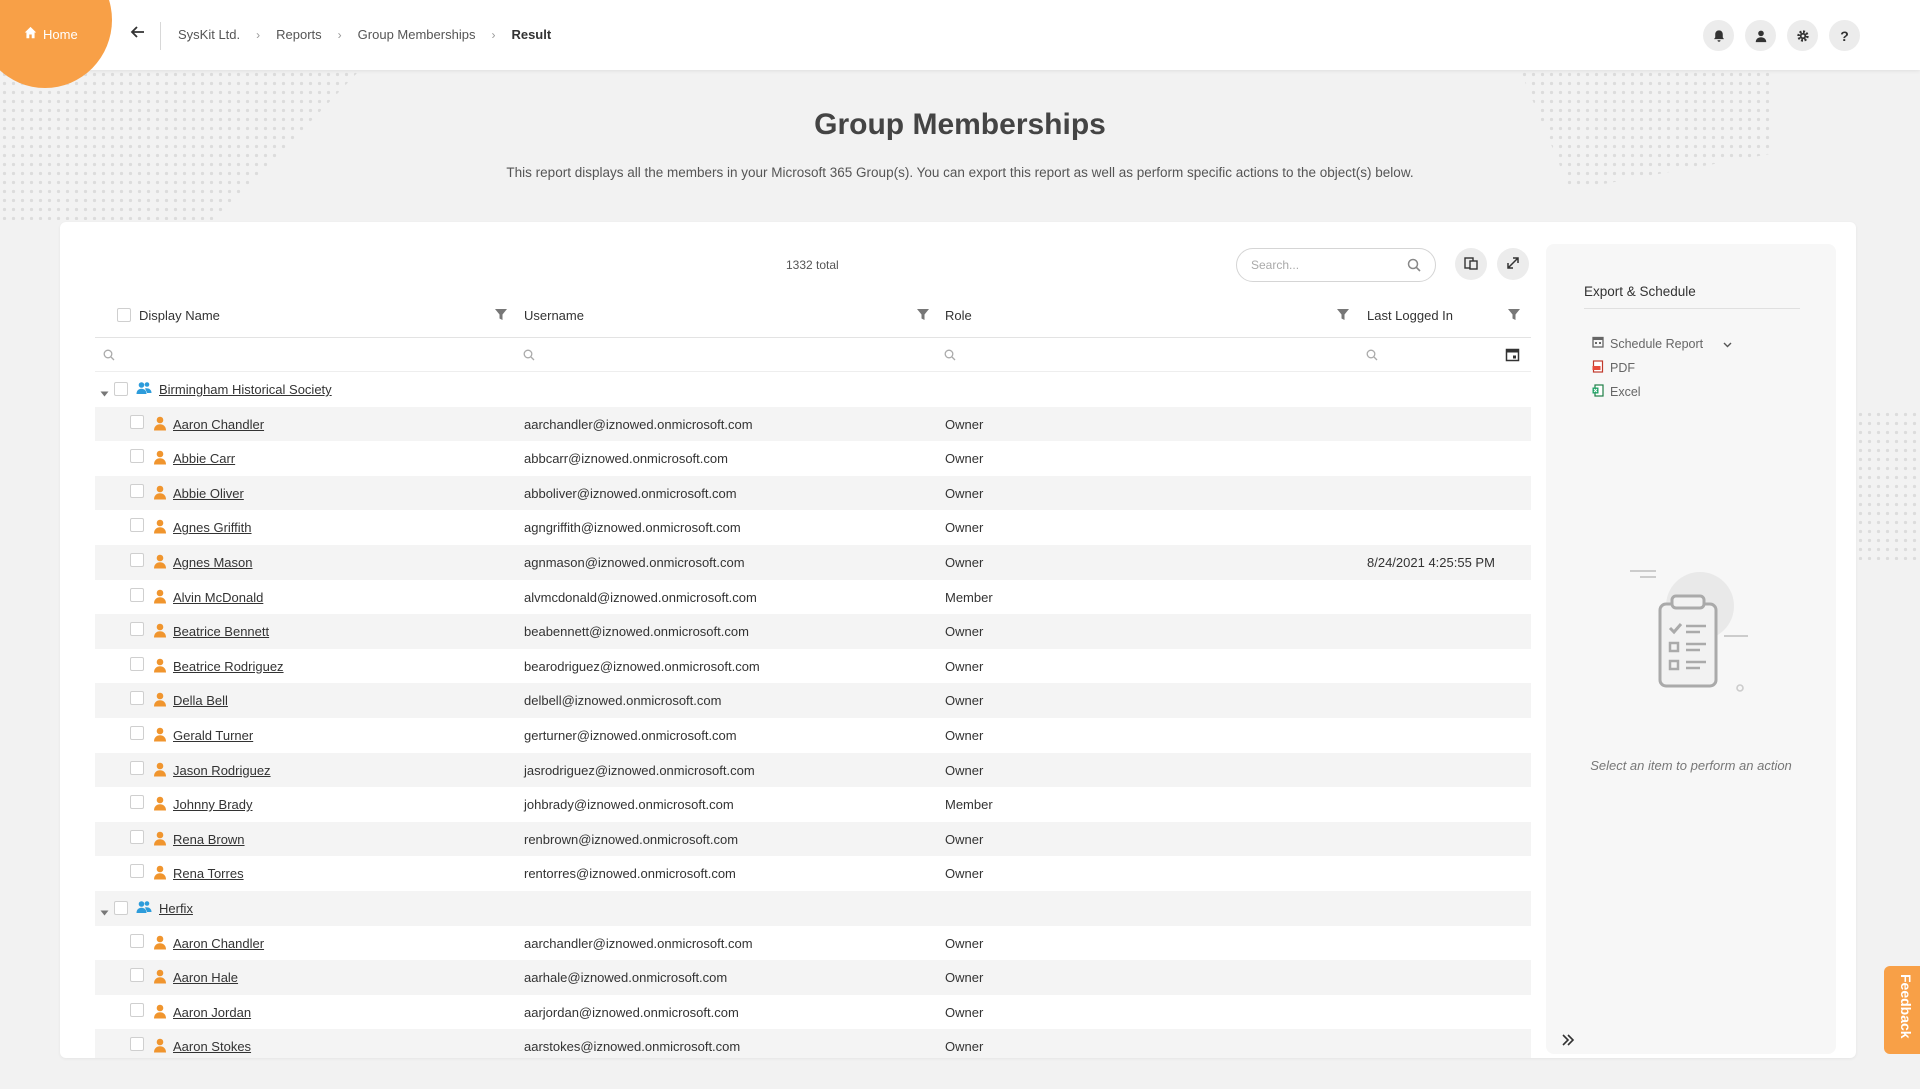 This screenshot has height=1089, width=1920. What do you see at coordinates (1410, 315) in the screenshot?
I see `column-header-last-logged-in: Last Logged In` at bounding box center [1410, 315].